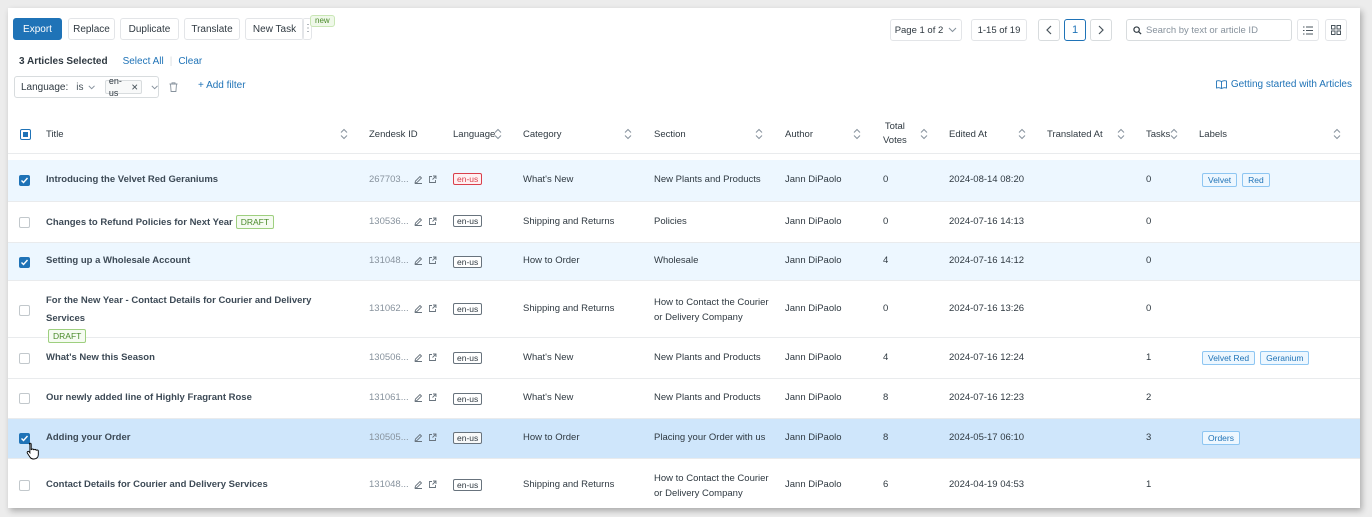 This screenshot has width=1372, height=517. What do you see at coordinates (190, 61) in the screenshot?
I see `clear-link: Clear` at bounding box center [190, 61].